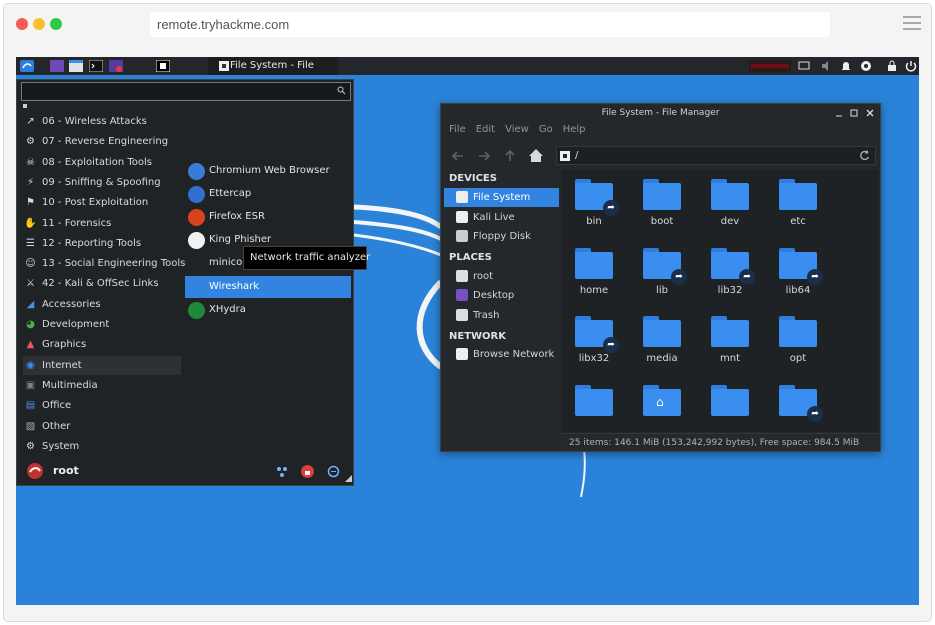  Describe the element at coordinates (30, 142) in the screenshot. I see `reverse-engineering-icon: ⚙` at that location.